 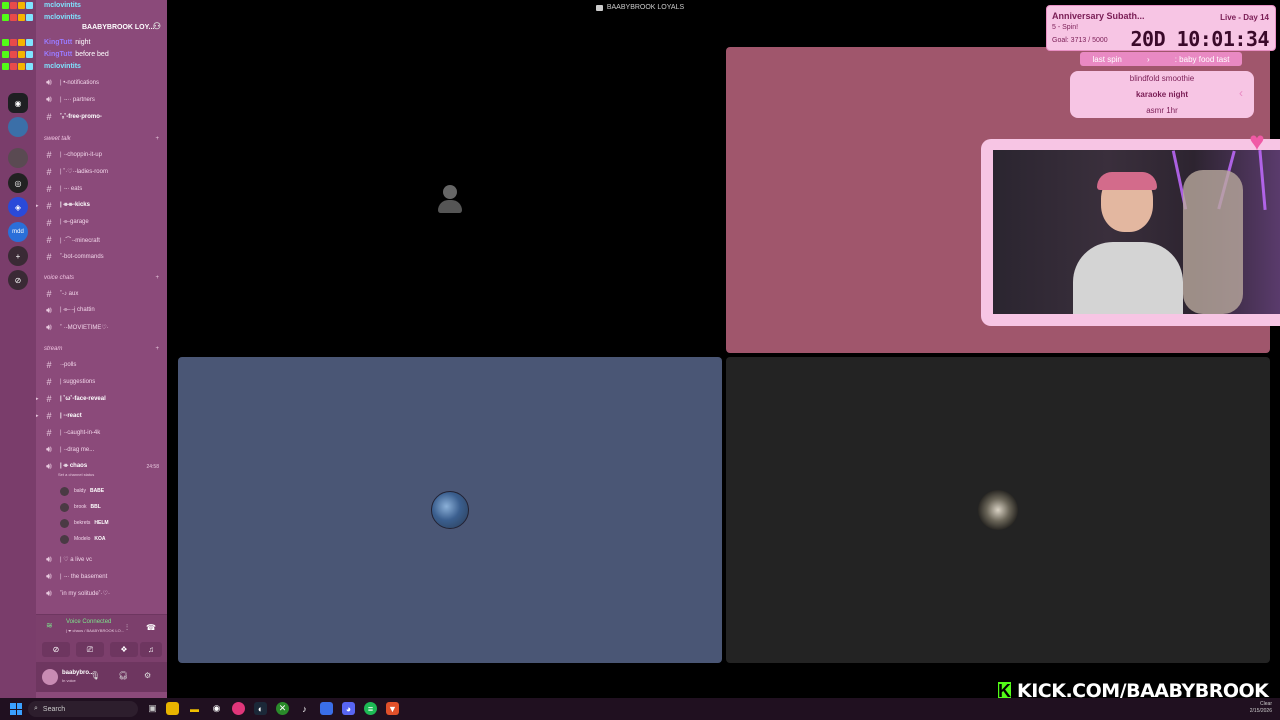 I want to click on voice-status: Voice Connected, so click(x=88, y=622).